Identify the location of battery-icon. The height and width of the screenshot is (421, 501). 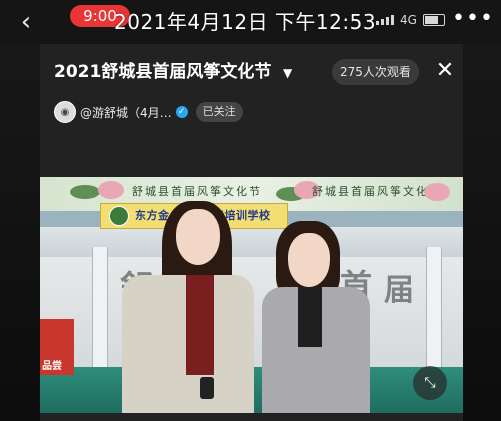
(433, 20).